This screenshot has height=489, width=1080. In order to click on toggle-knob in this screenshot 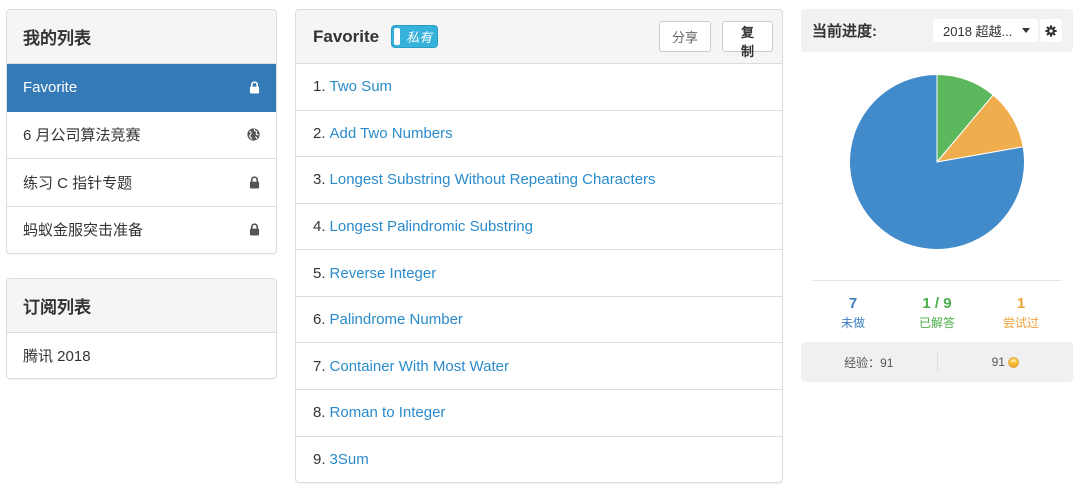, I will do `click(397, 36)`.